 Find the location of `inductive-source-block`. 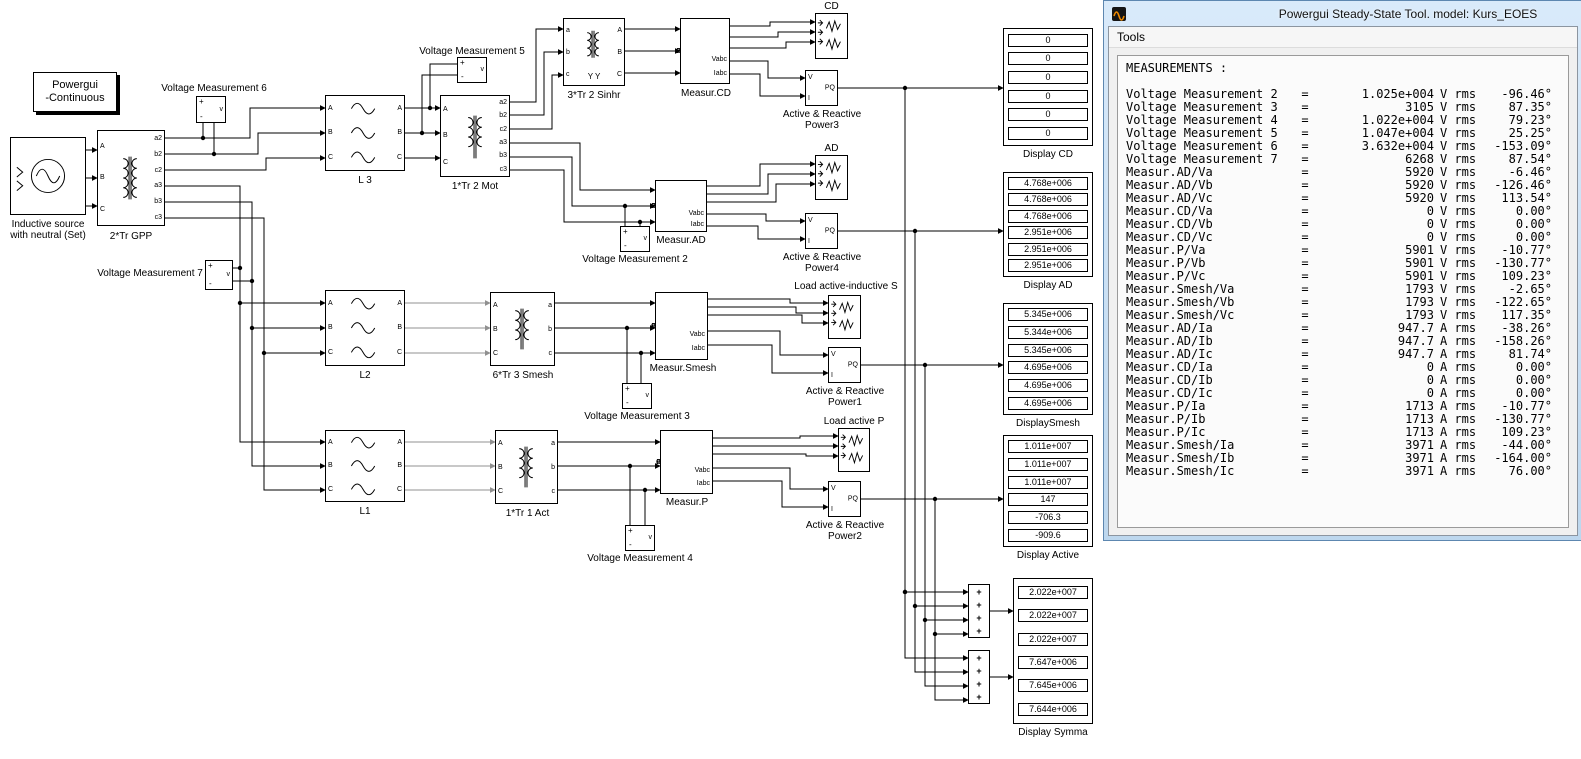

inductive-source-block is located at coordinates (48, 176).